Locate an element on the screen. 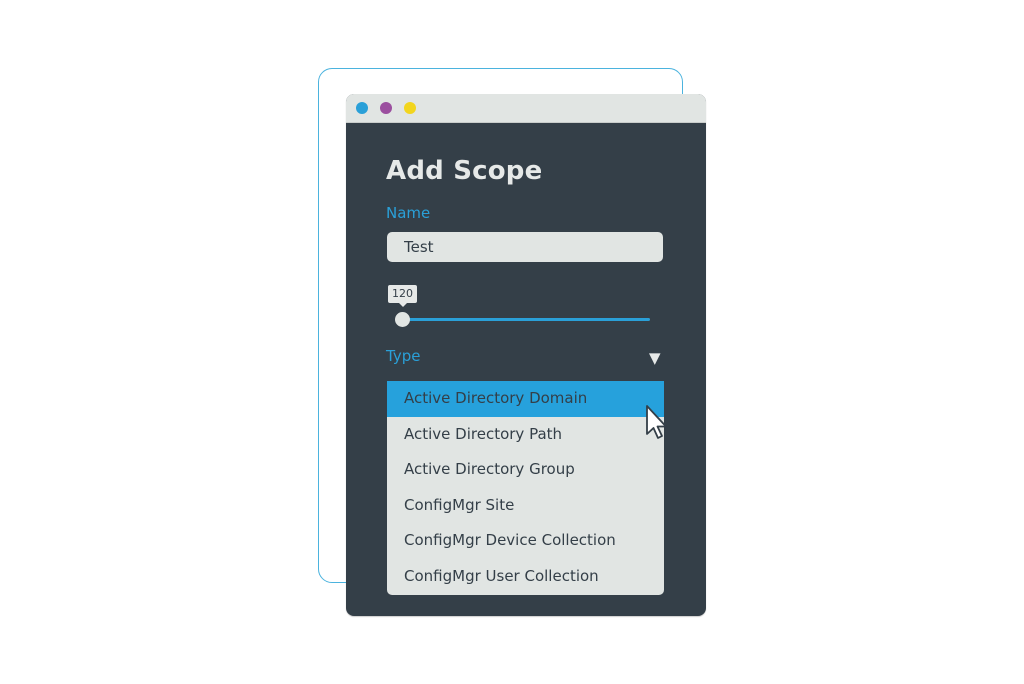  type-option-active-directory-group: Active Directory Group is located at coordinates (525, 470).